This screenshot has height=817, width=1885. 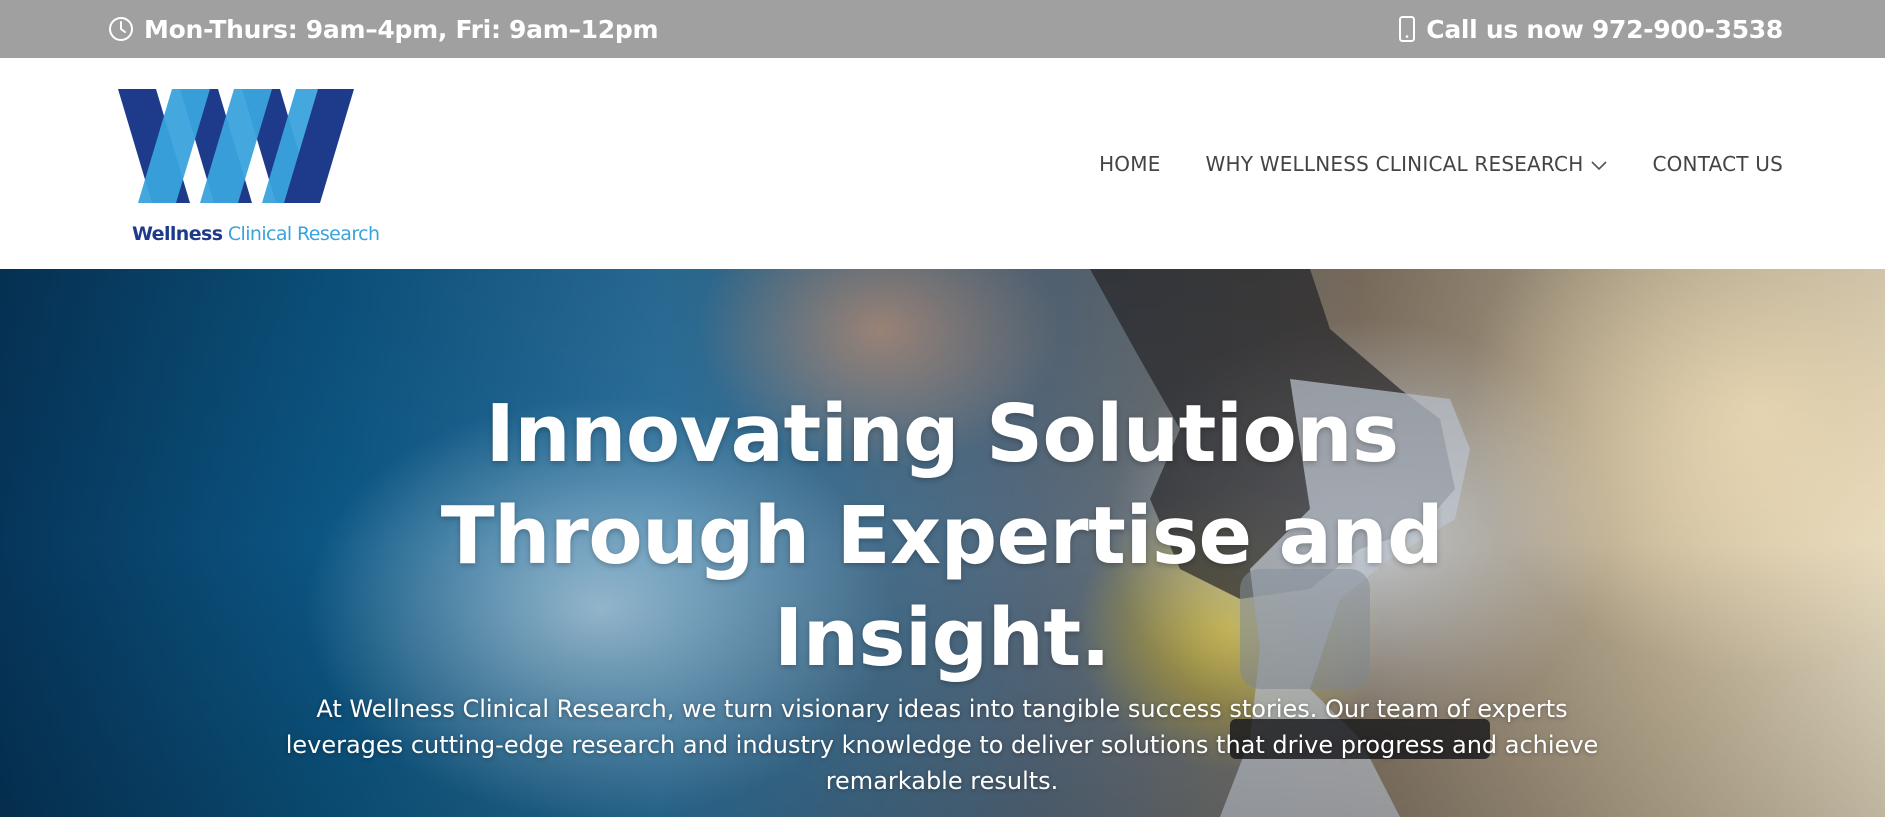 I want to click on nav-item-why-wellness: WHY WELLNESS CLINICAL RESEARCH, so click(x=1407, y=164).